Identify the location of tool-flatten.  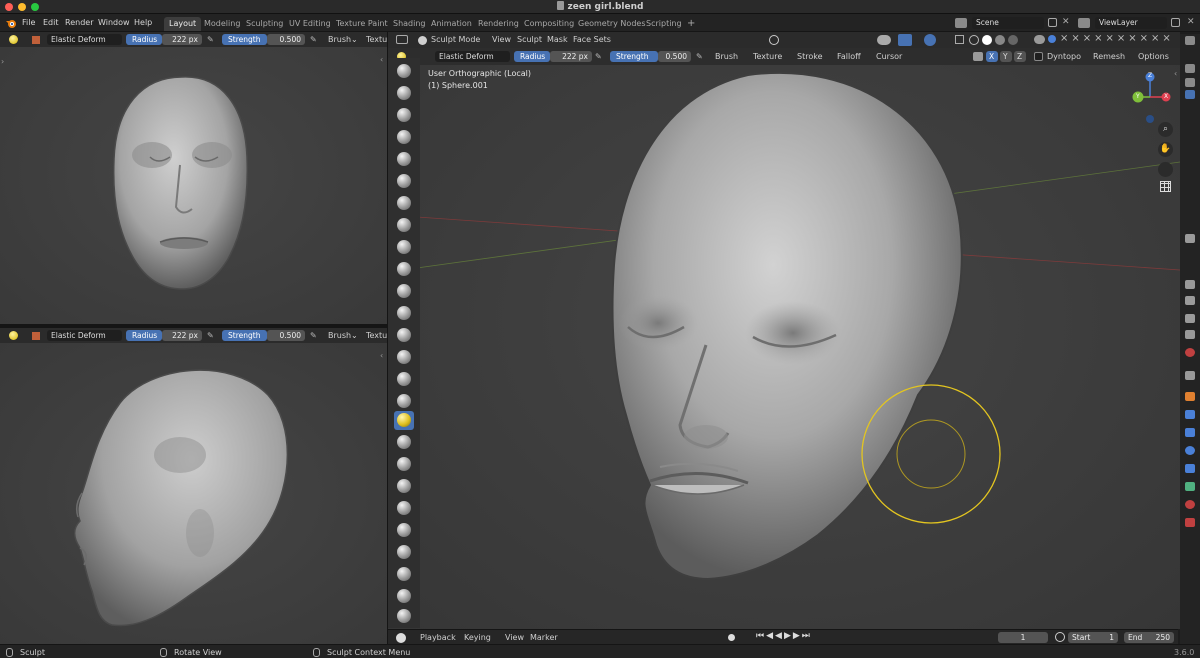
(404, 291).